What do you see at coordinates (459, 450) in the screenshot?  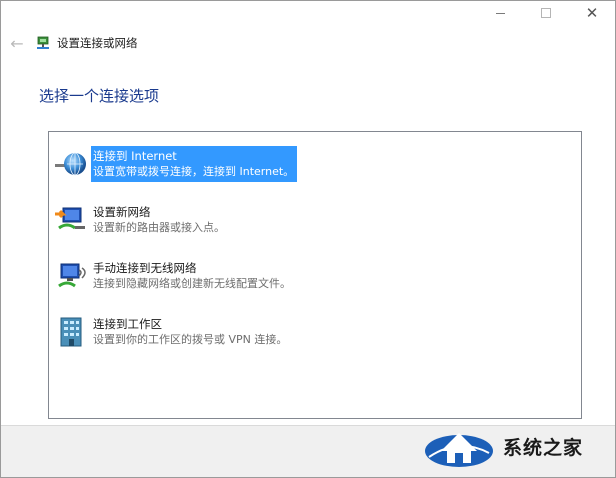 I see `house-logo-icon` at bounding box center [459, 450].